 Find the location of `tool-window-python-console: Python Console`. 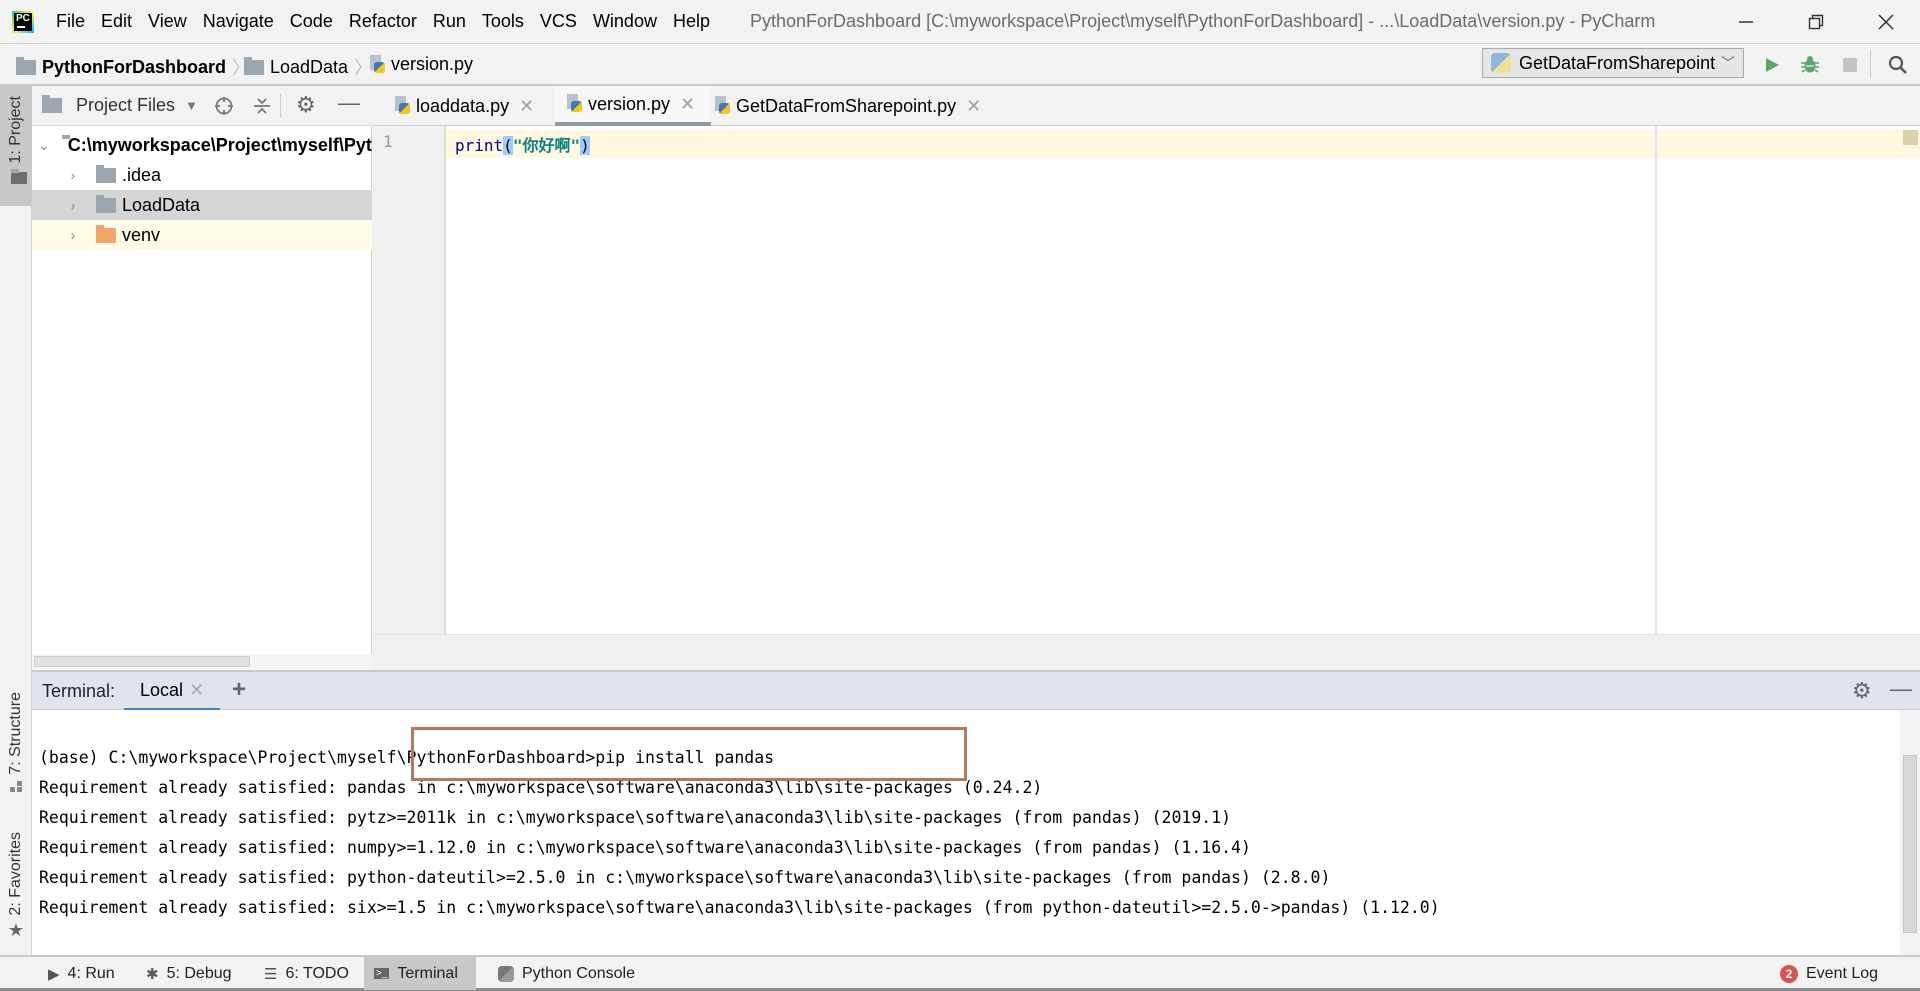

tool-window-python-console: Python Console is located at coordinates (566, 973).